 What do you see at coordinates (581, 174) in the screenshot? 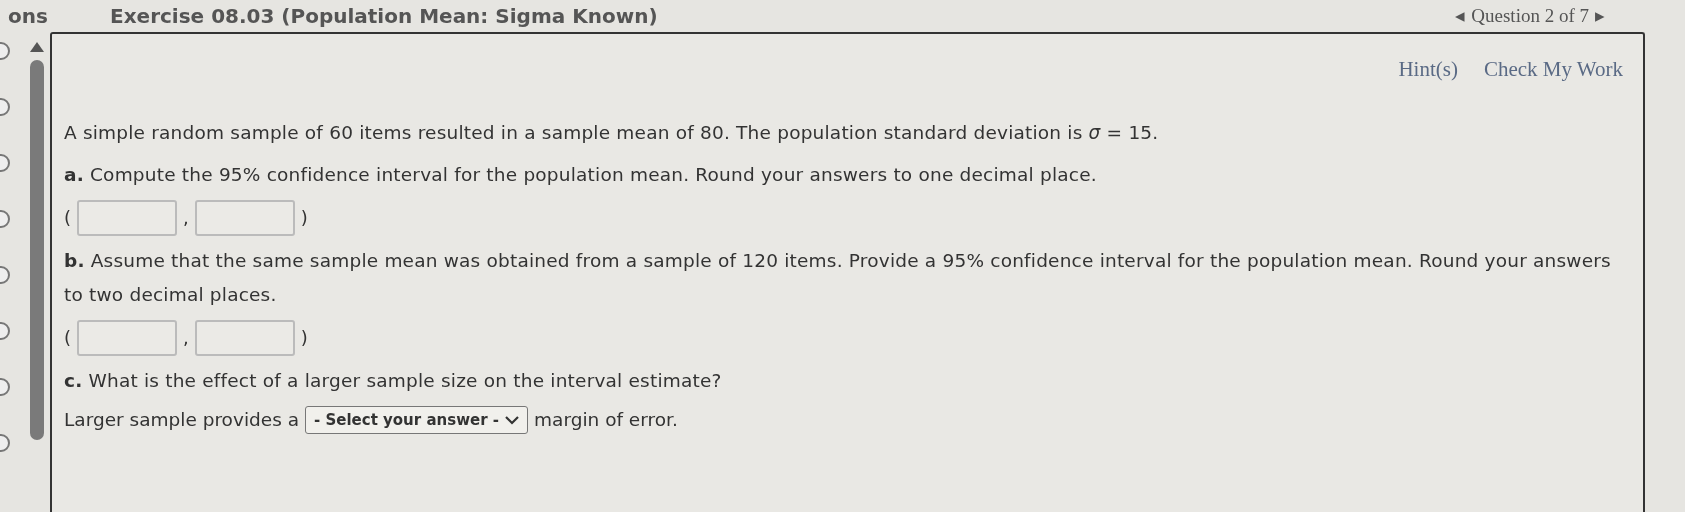
I see `question-text: a. Compute the 95% confidence interval for the population mean. Round your answers to one decimal place.` at bounding box center [581, 174].